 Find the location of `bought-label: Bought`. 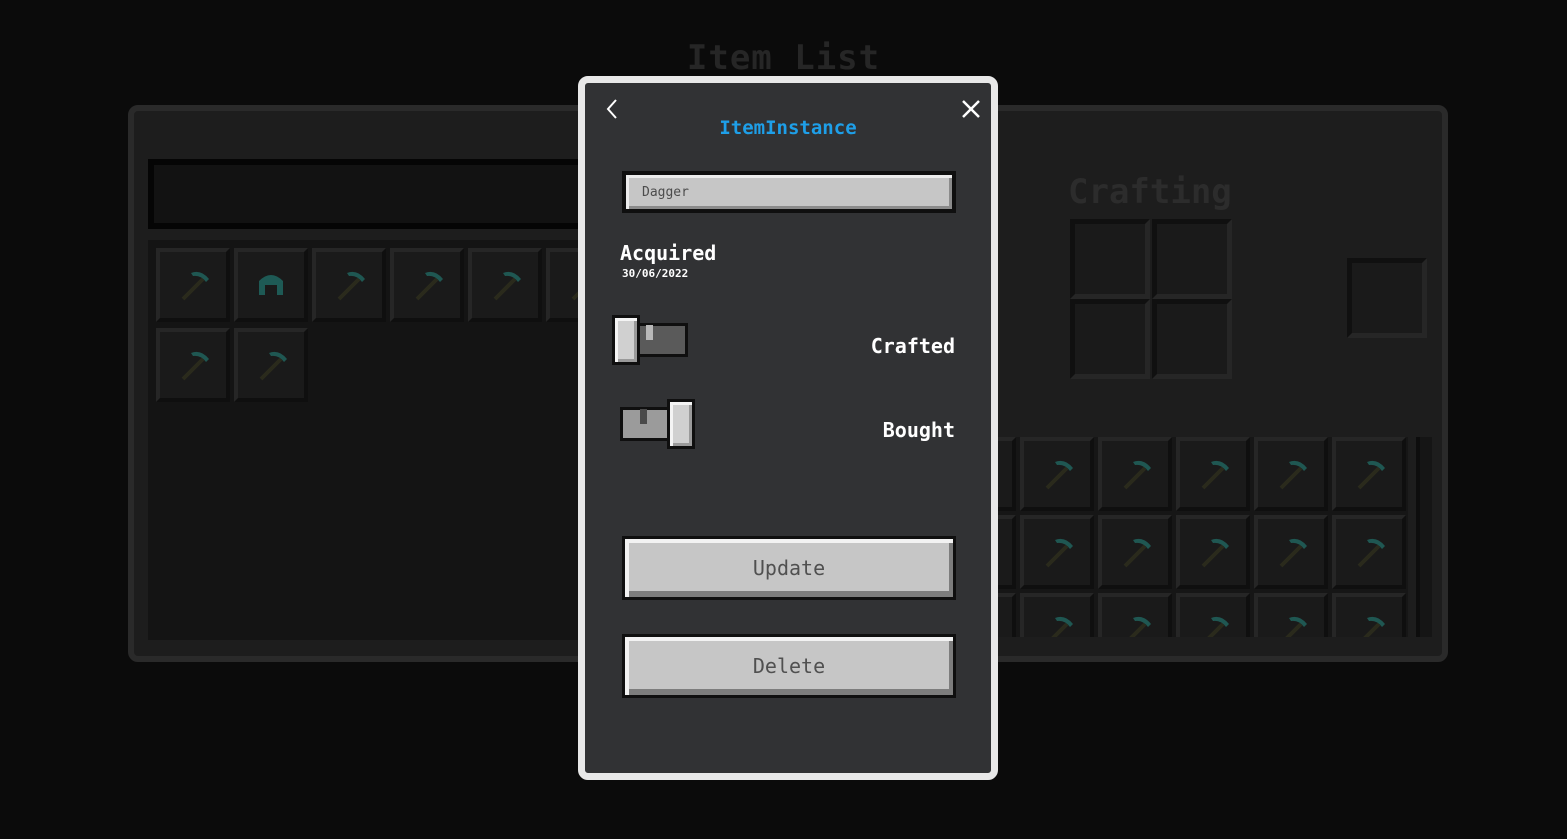

bought-label: Bought is located at coordinates (918, 430).